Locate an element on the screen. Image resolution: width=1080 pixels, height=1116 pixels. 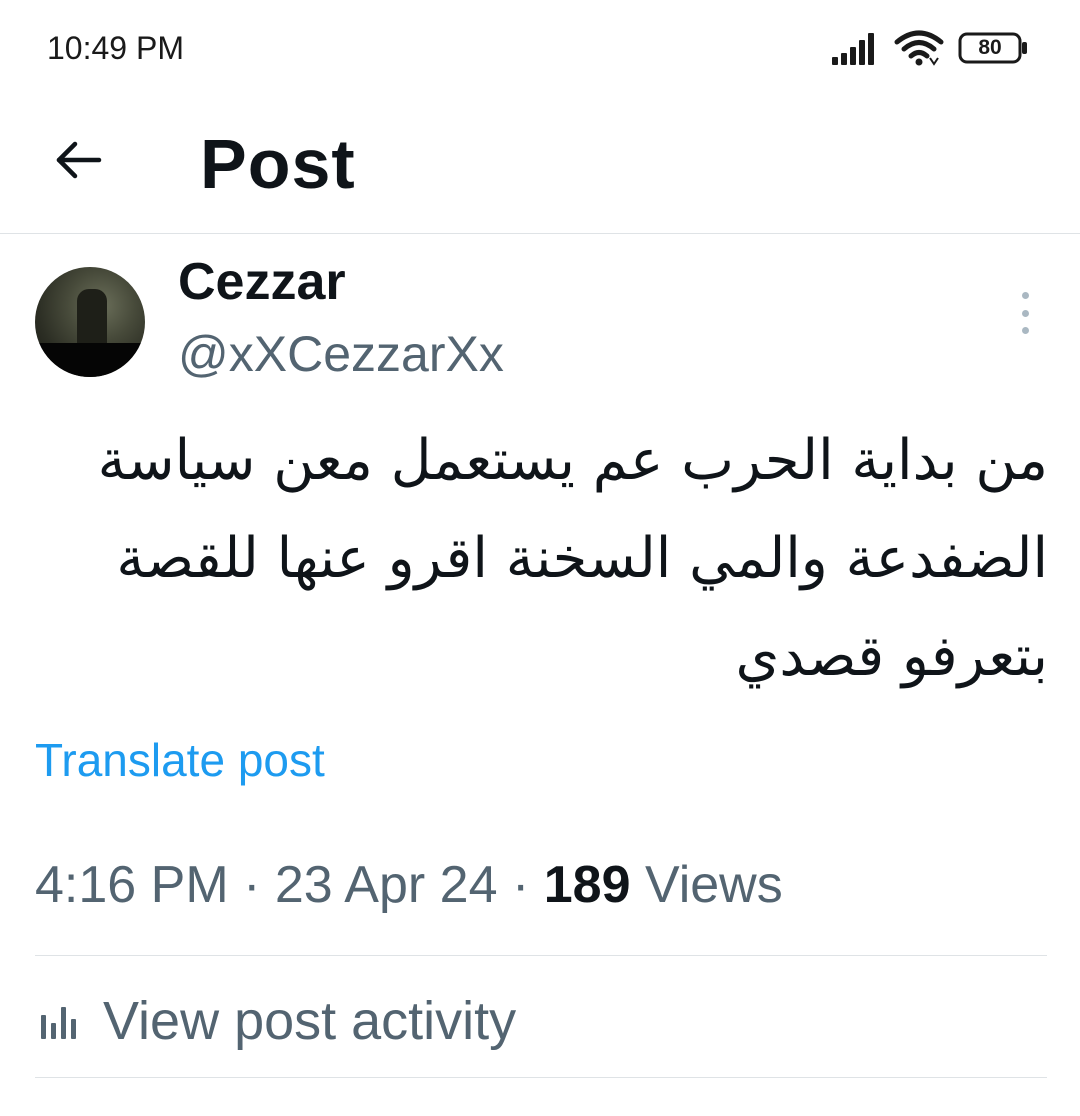
avatar is located at coordinates (90, 322).